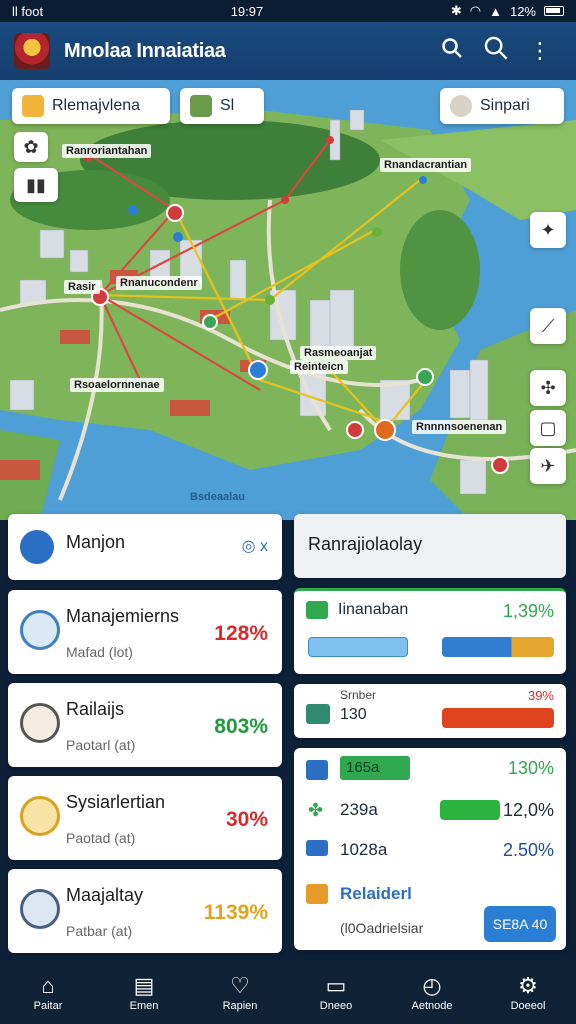 This screenshot has width=576, height=1024. I want to click on gear-icon: ⚙, so click(528, 985).